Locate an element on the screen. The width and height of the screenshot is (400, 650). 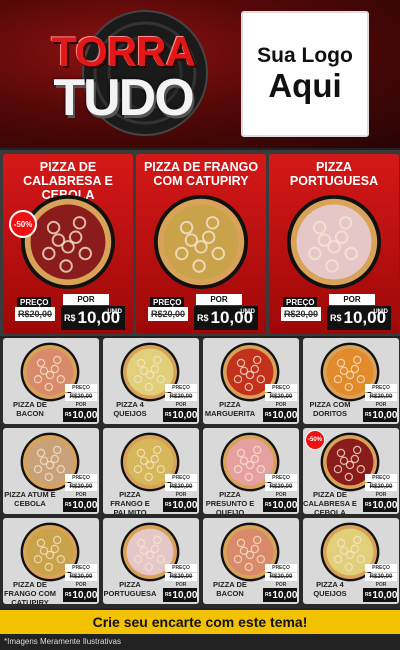
logo-text-1: Sua Logo is located at coordinates (305, 55).